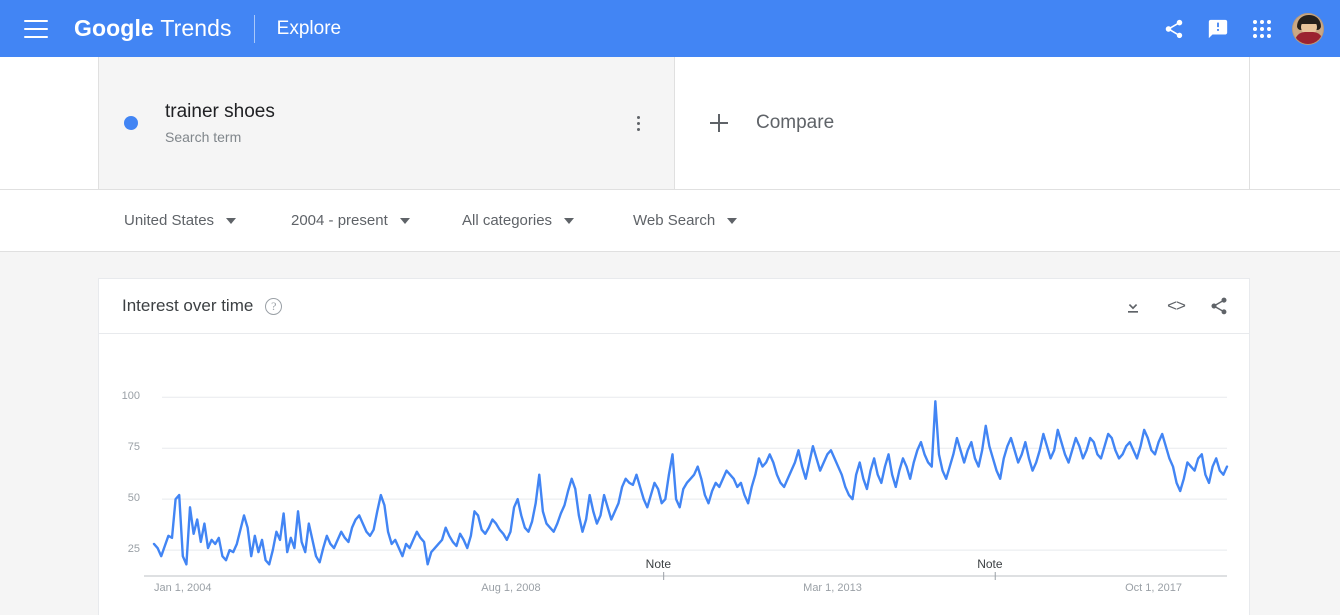 The height and width of the screenshot is (615, 1340). Describe the element at coordinates (203, 136) in the screenshot. I see `search-term-subtitle: Search term` at that location.